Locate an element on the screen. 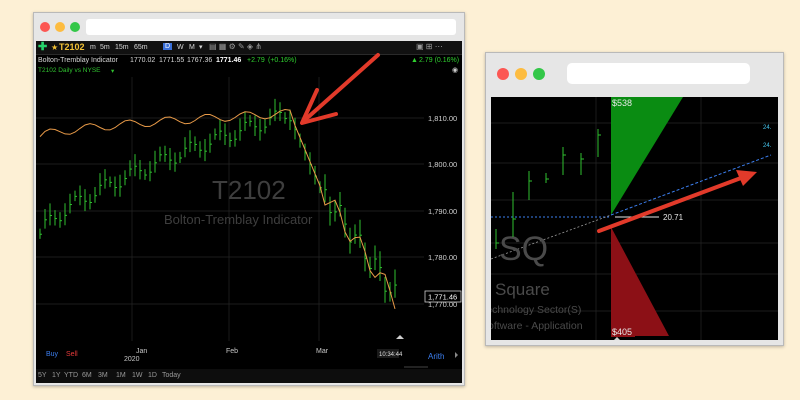 The height and width of the screenshot is (400, 800). left-window-titlebar is located at coordinates (249, 27).